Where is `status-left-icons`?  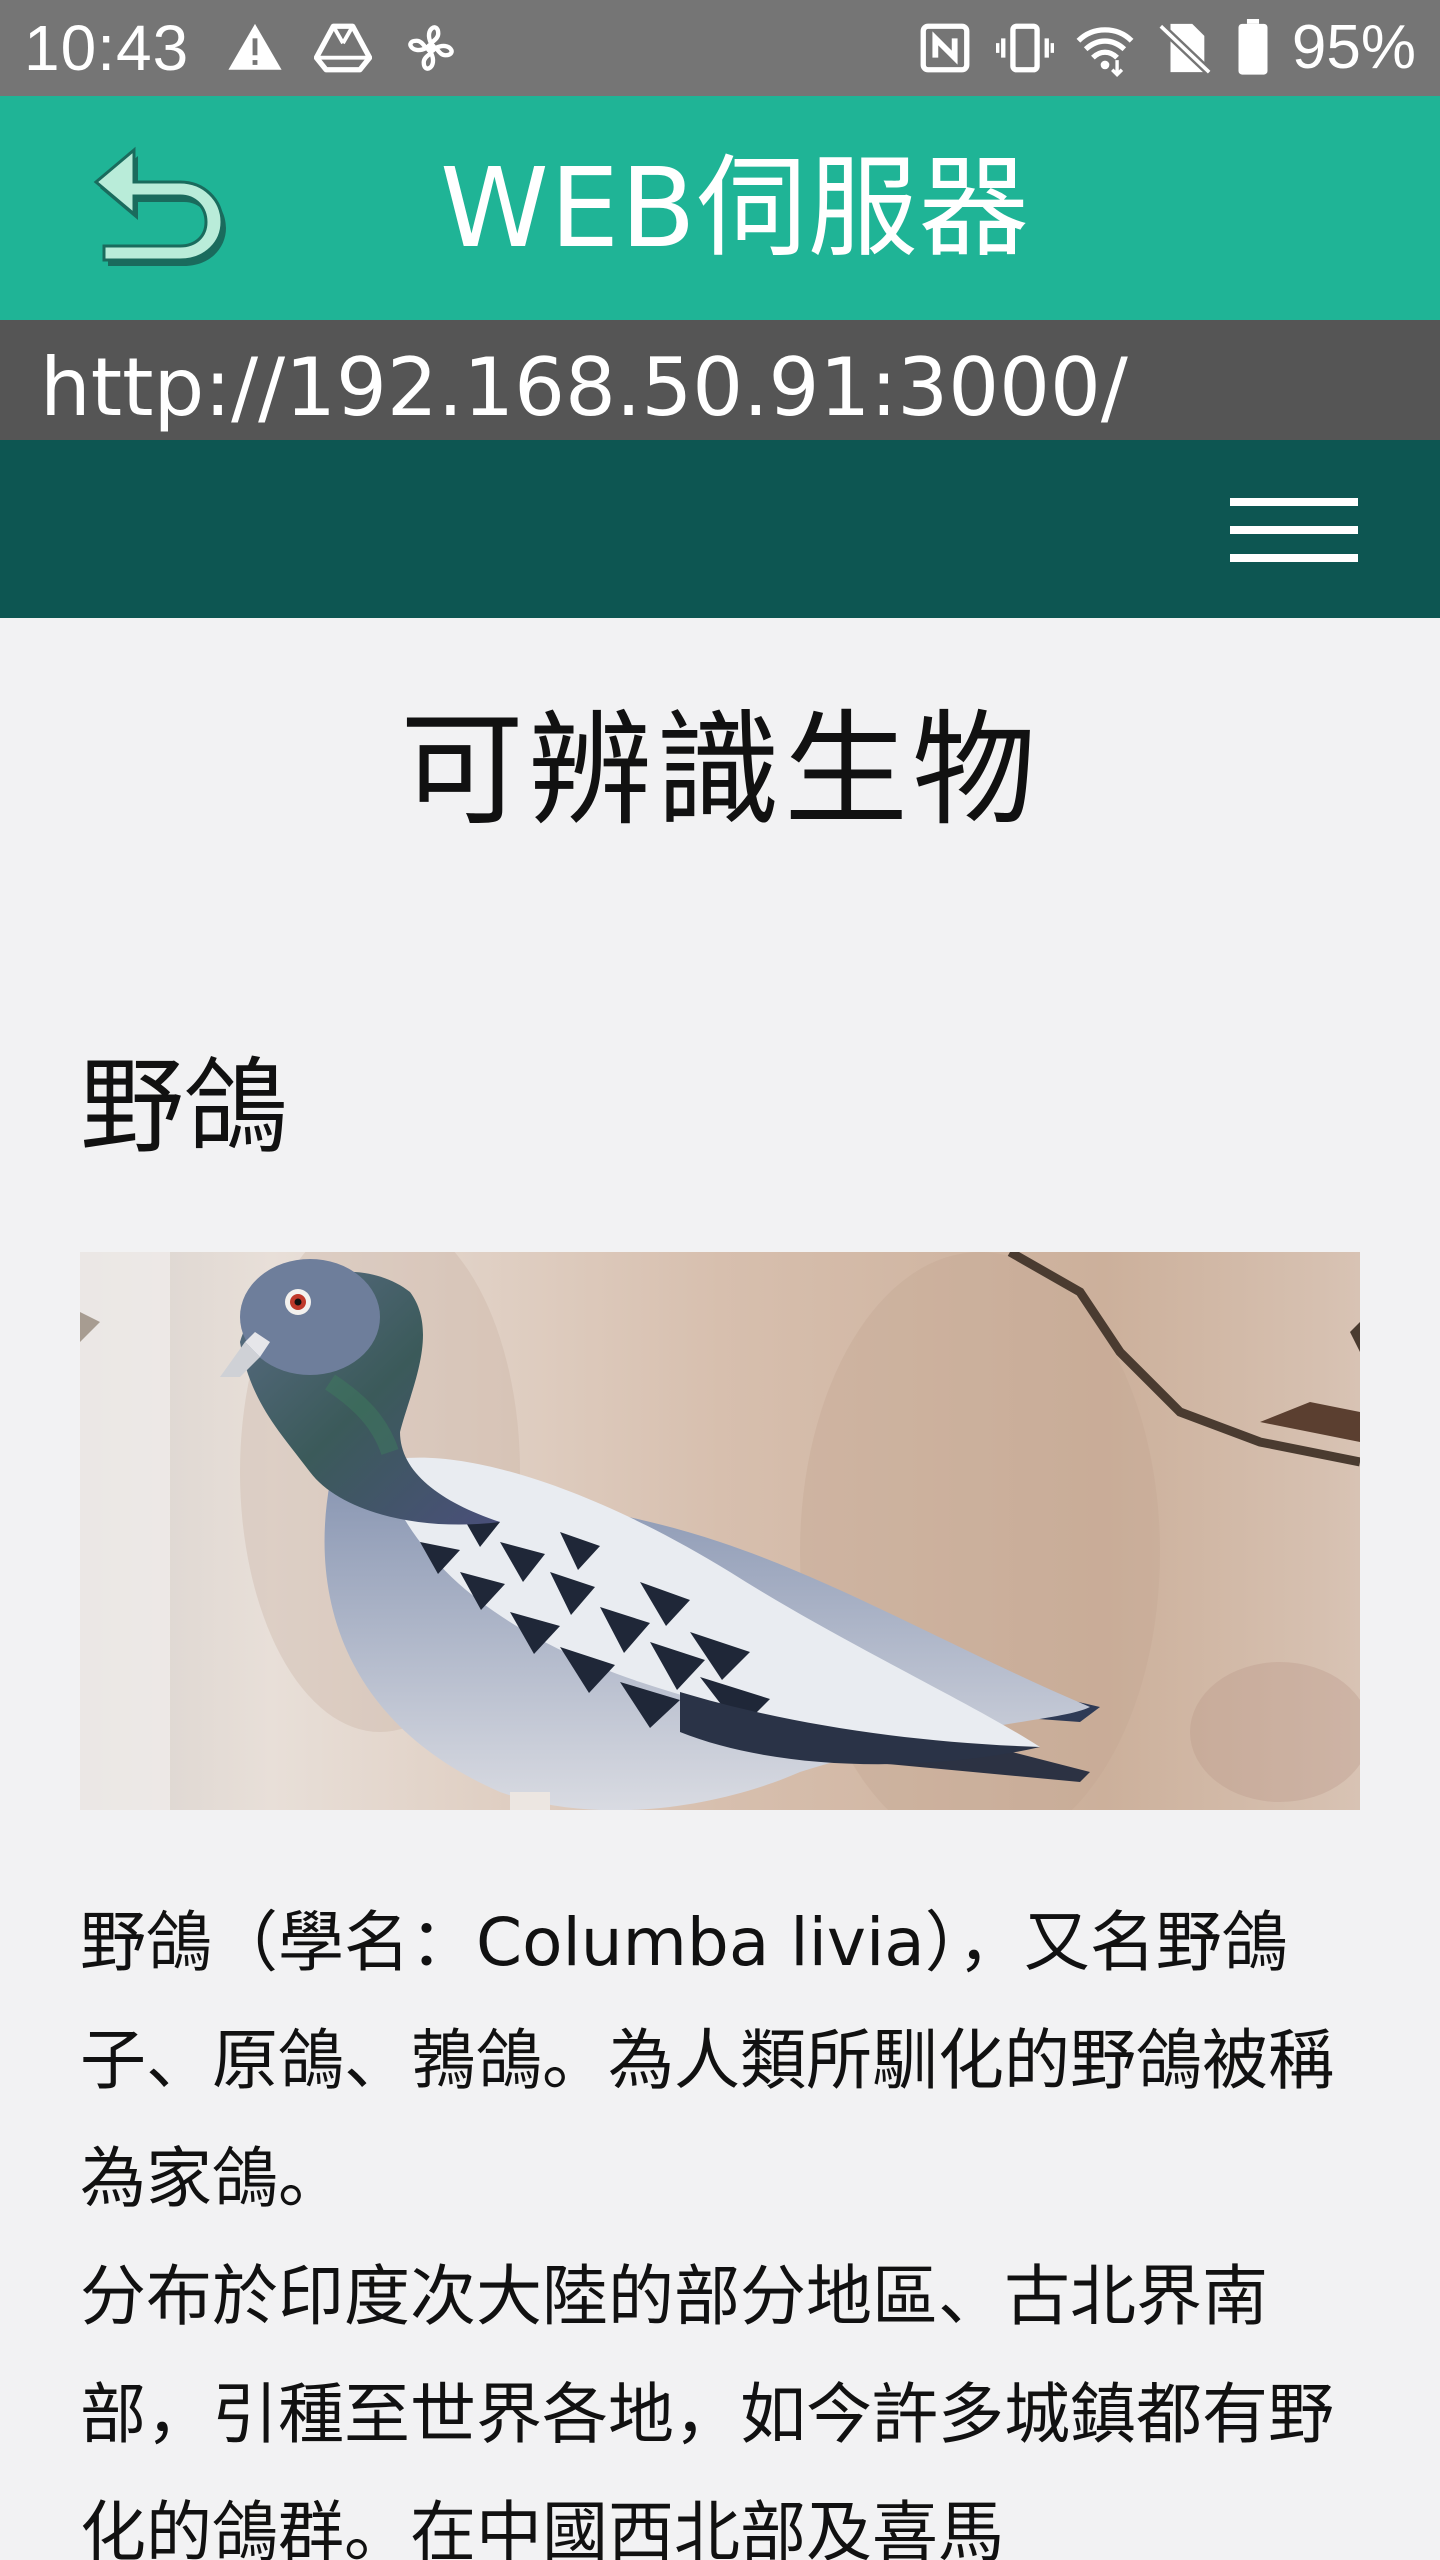
status-left-icons is located at coordinates (343, 48).